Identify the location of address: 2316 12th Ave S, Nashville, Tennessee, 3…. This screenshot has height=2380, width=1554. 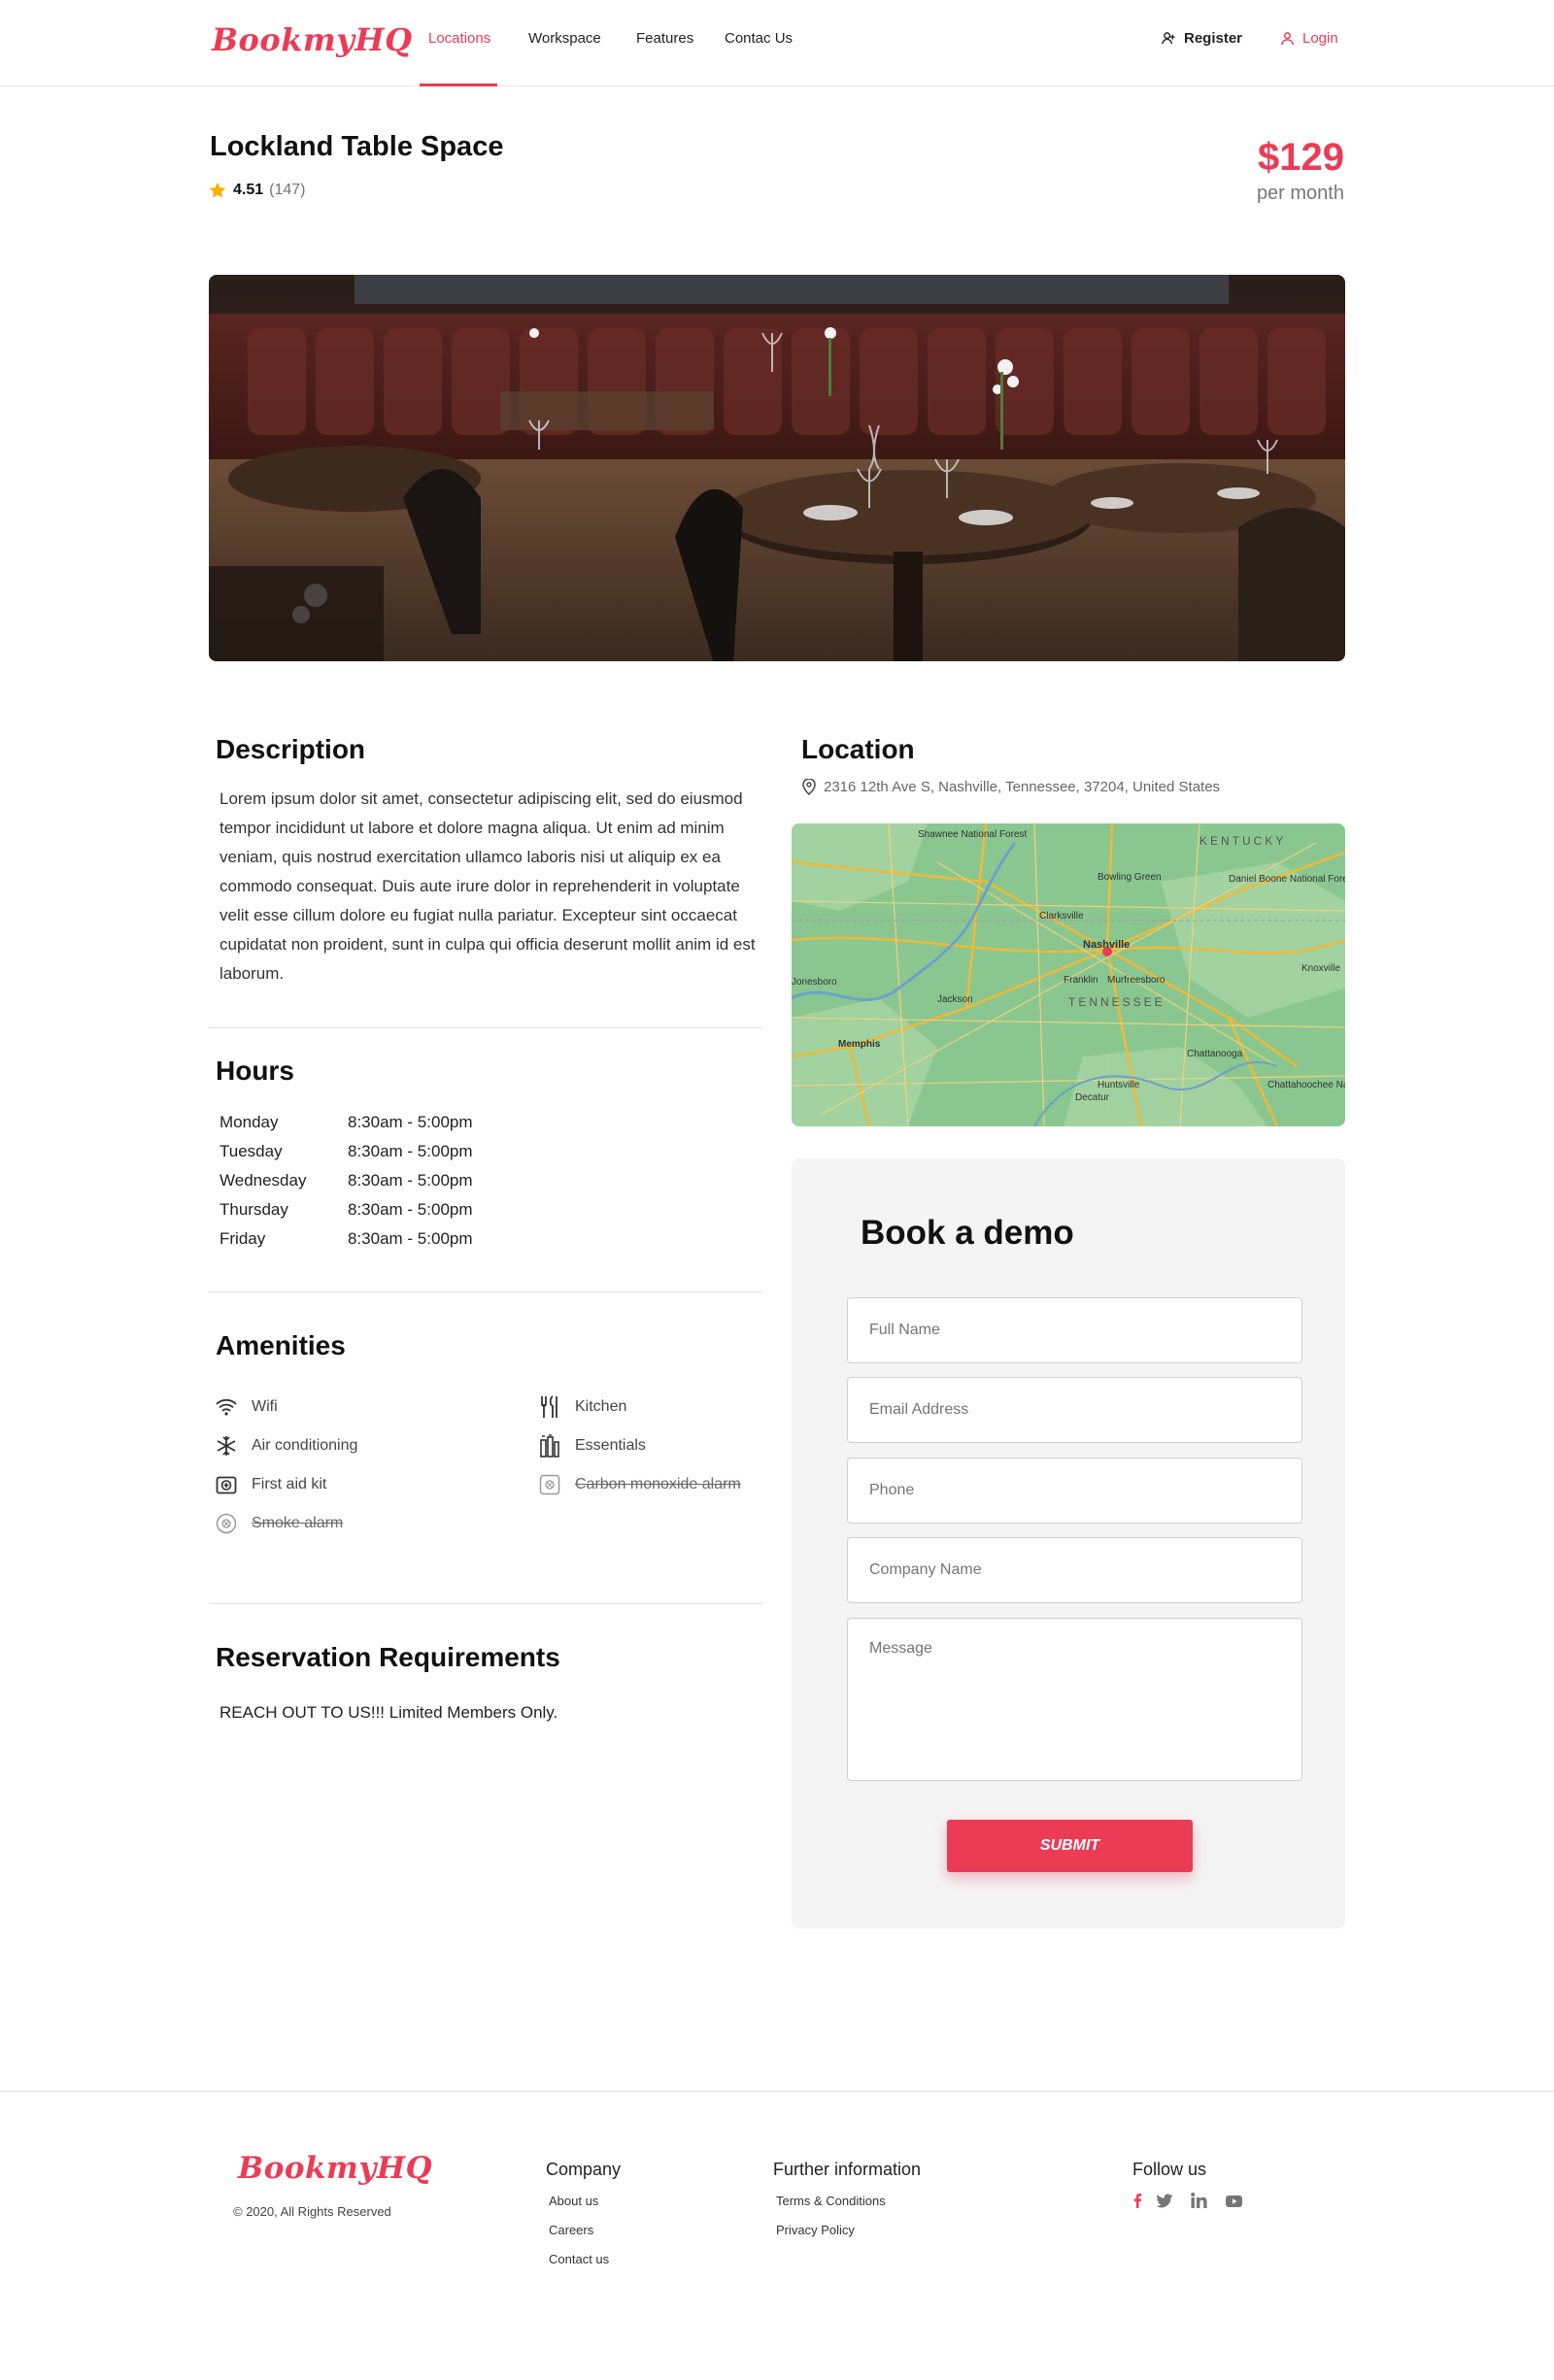
(1011, 787).